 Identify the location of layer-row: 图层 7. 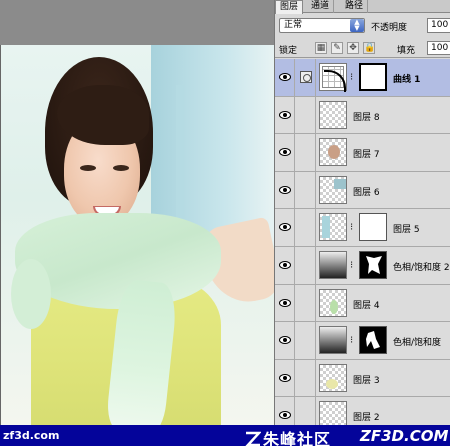
(362, 153).